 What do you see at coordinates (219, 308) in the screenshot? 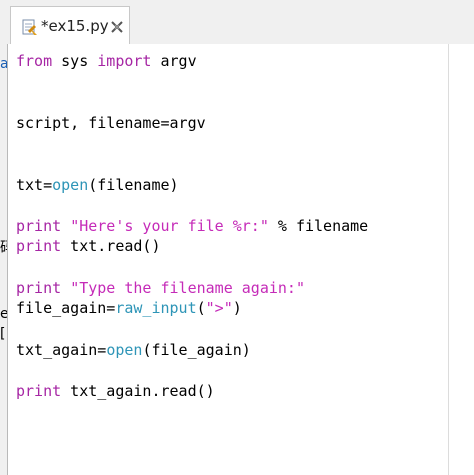
I see `string-literal: ">"` at bounding box center [219, 308].